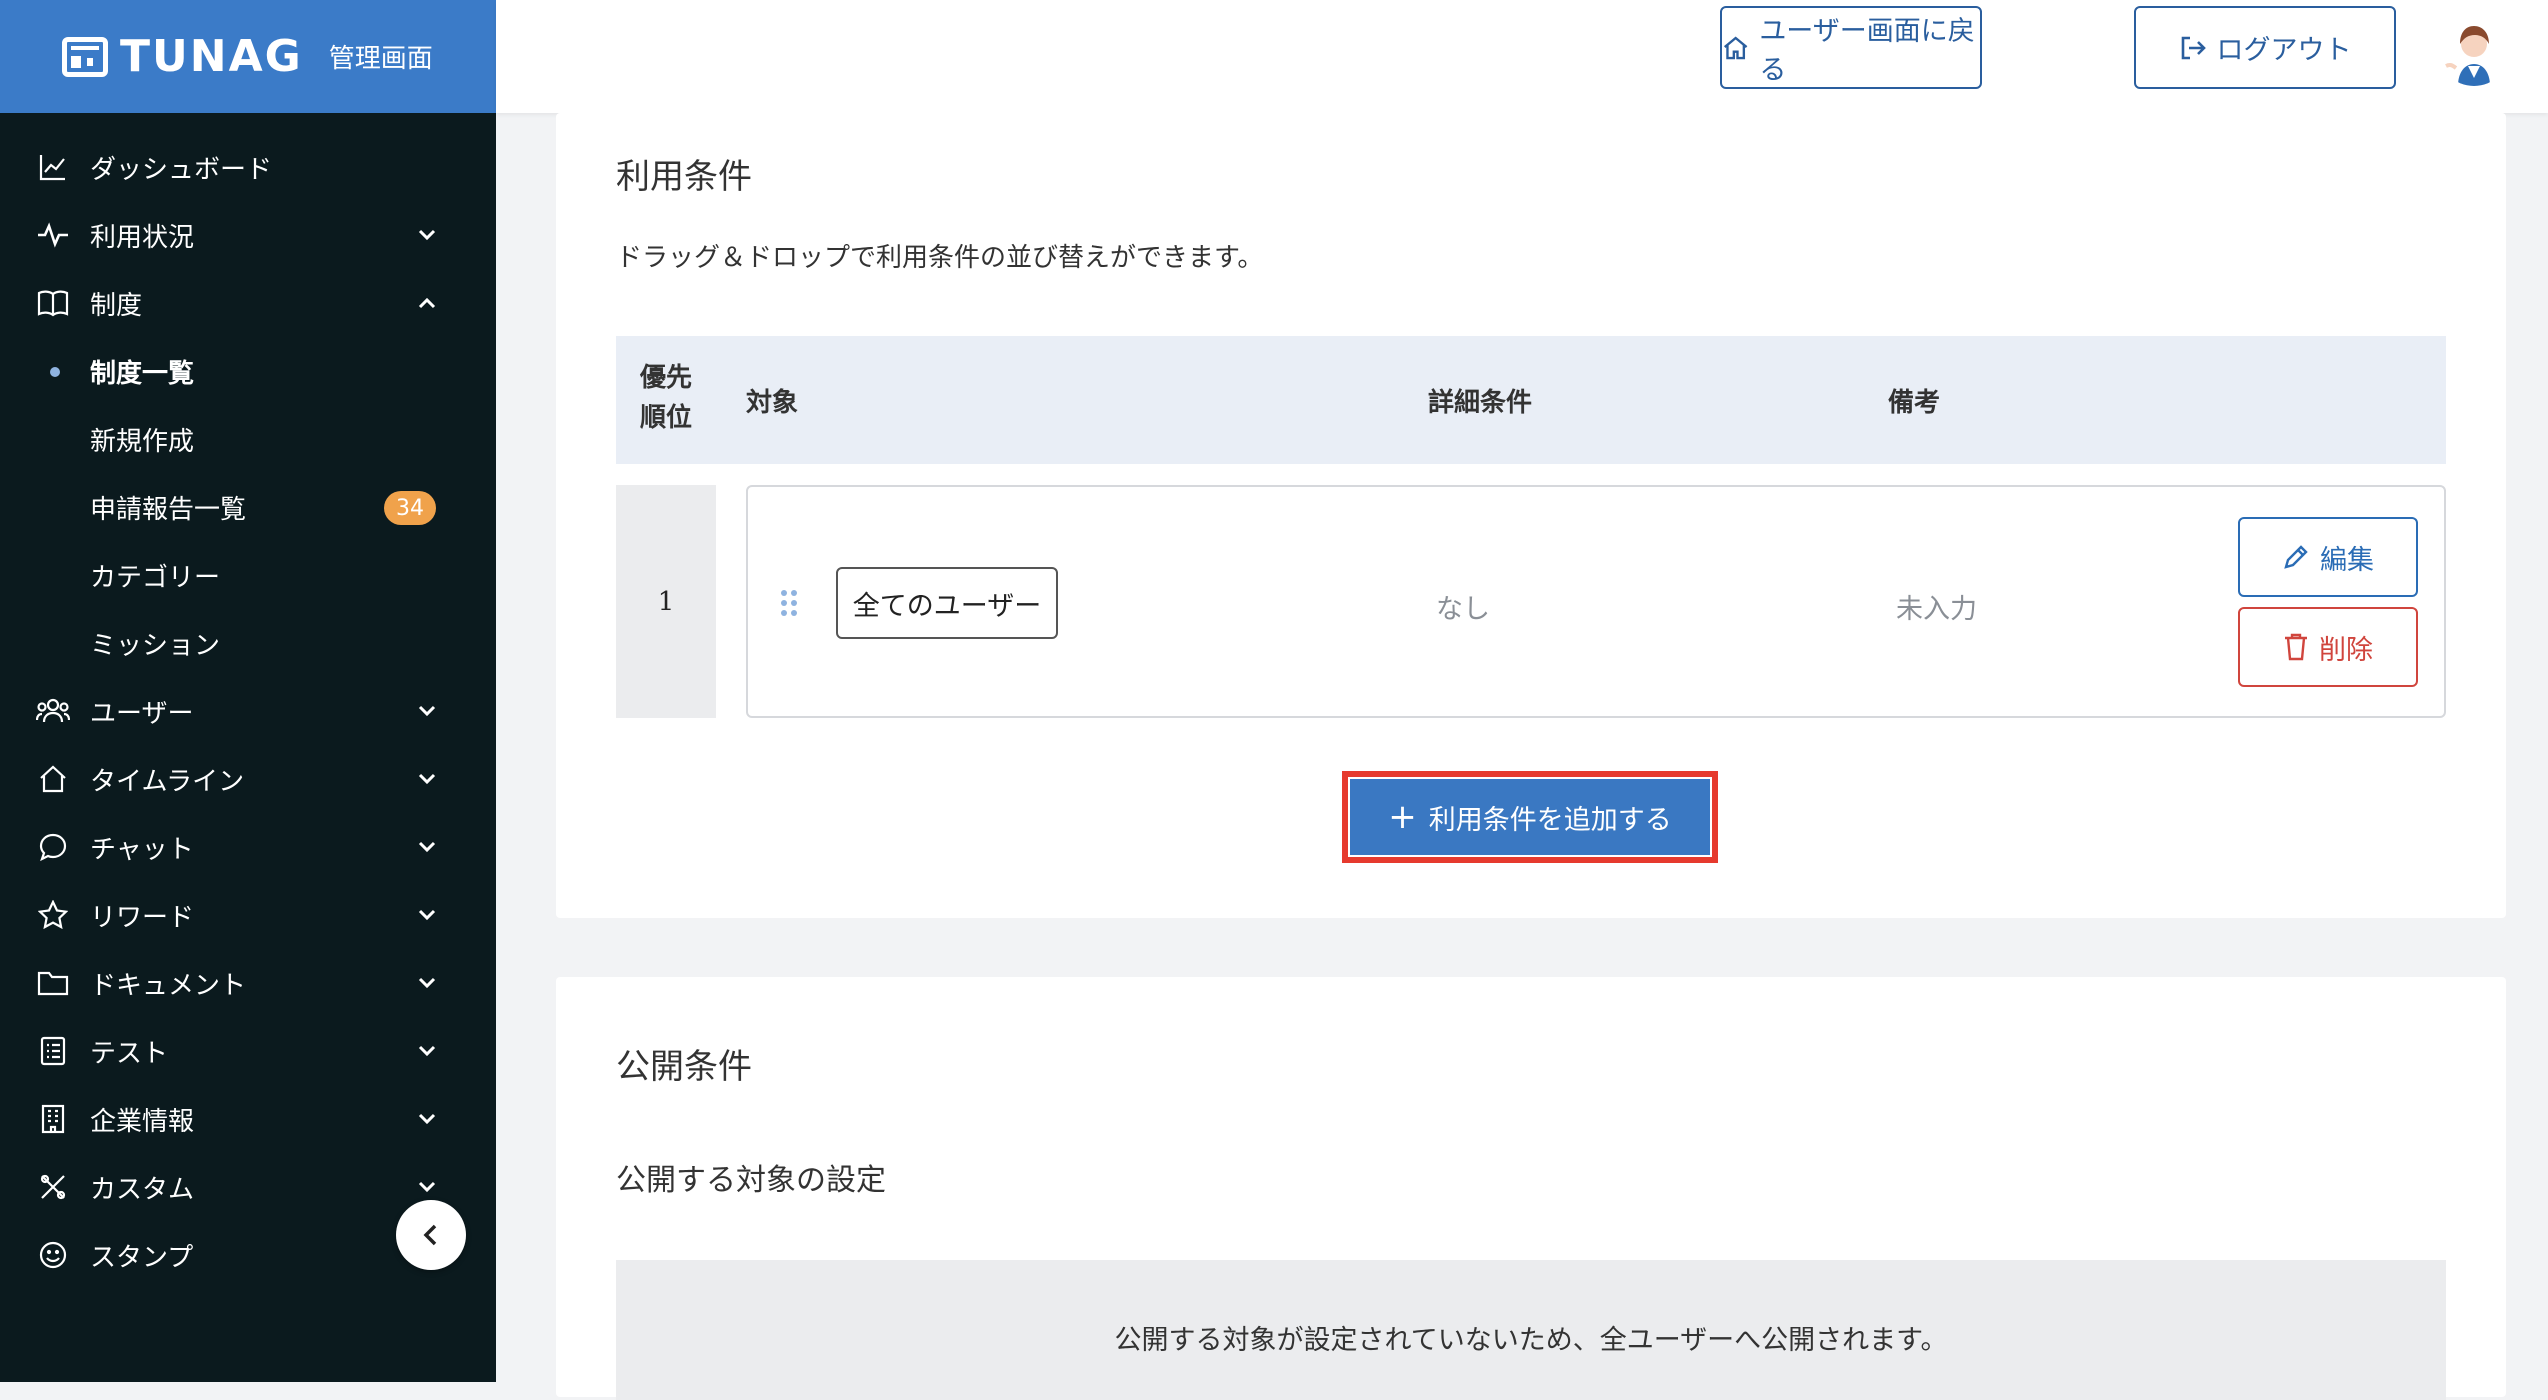 This screenshot has height=1400, width=2548. I want to click on publish-empty-text: 公開する対象が設定されていないため、全ユーザーへ公開されます。, so click(1531, 1340).